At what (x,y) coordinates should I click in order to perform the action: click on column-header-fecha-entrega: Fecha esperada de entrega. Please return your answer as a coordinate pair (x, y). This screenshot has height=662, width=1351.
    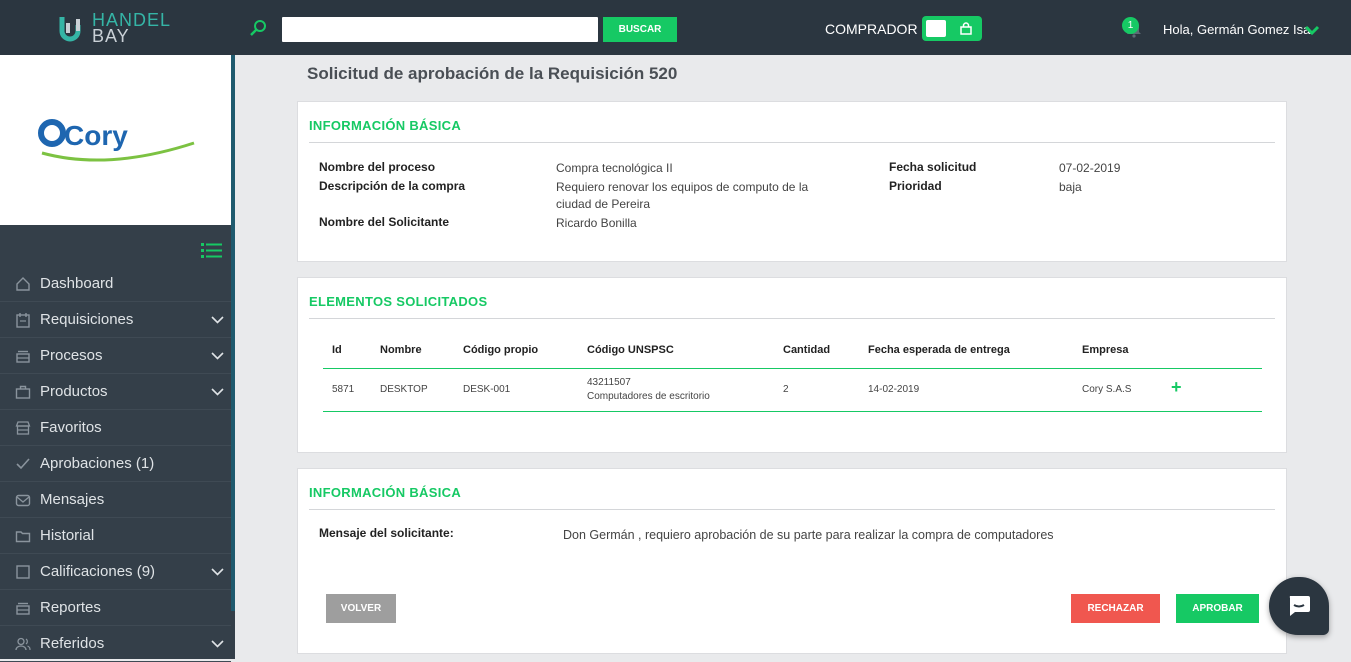
    Looking at the image, I should click on (939, 350).